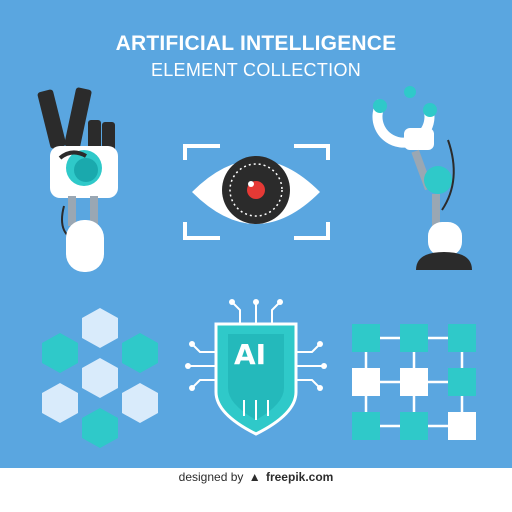 The width and height of the screenshot is (512, 512). What do you see at coordinates (422, 178) in the screenshot?
I see `robot-arm-icon` at bounding box center [422, 178].